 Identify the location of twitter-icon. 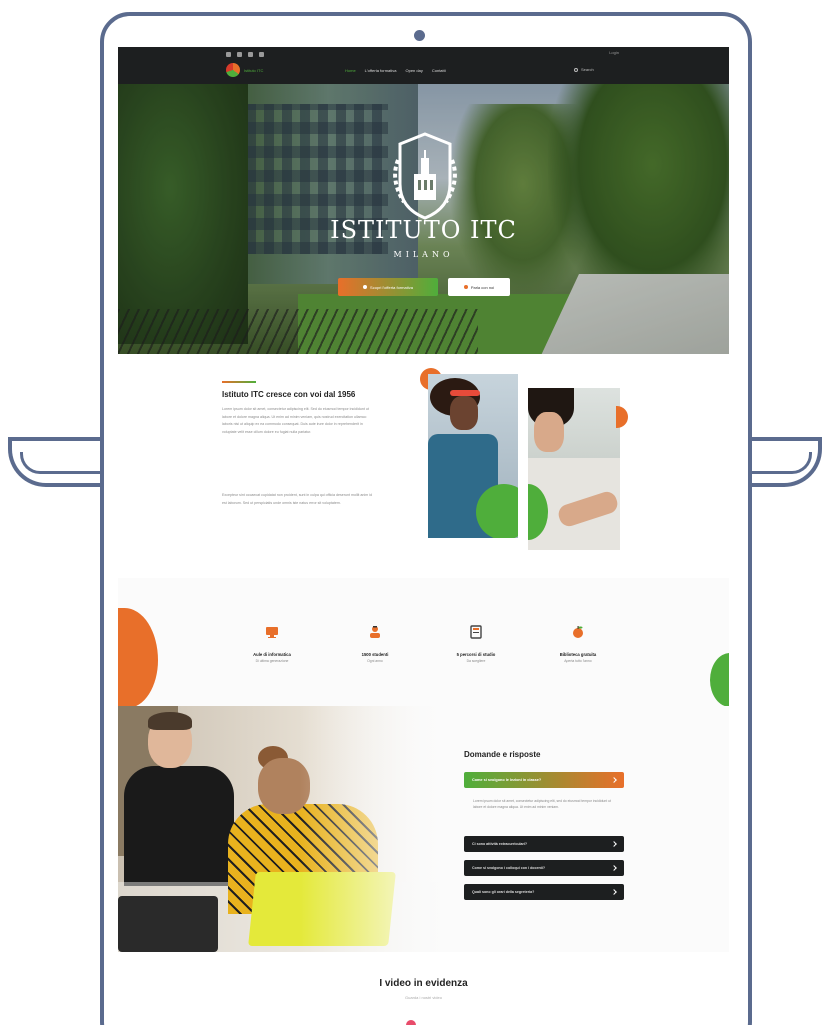
(250, 54).